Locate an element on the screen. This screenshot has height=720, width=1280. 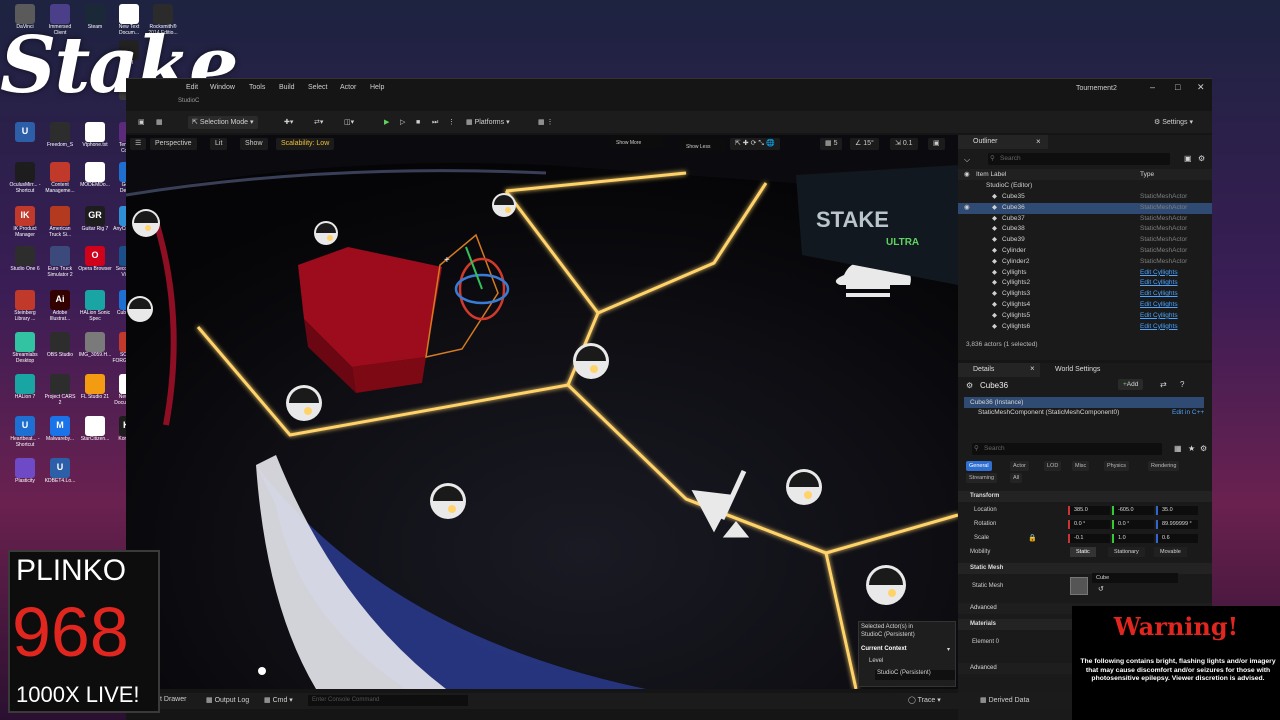
desktop-icon: O Opera Browser is located at coordinates (95, 259).